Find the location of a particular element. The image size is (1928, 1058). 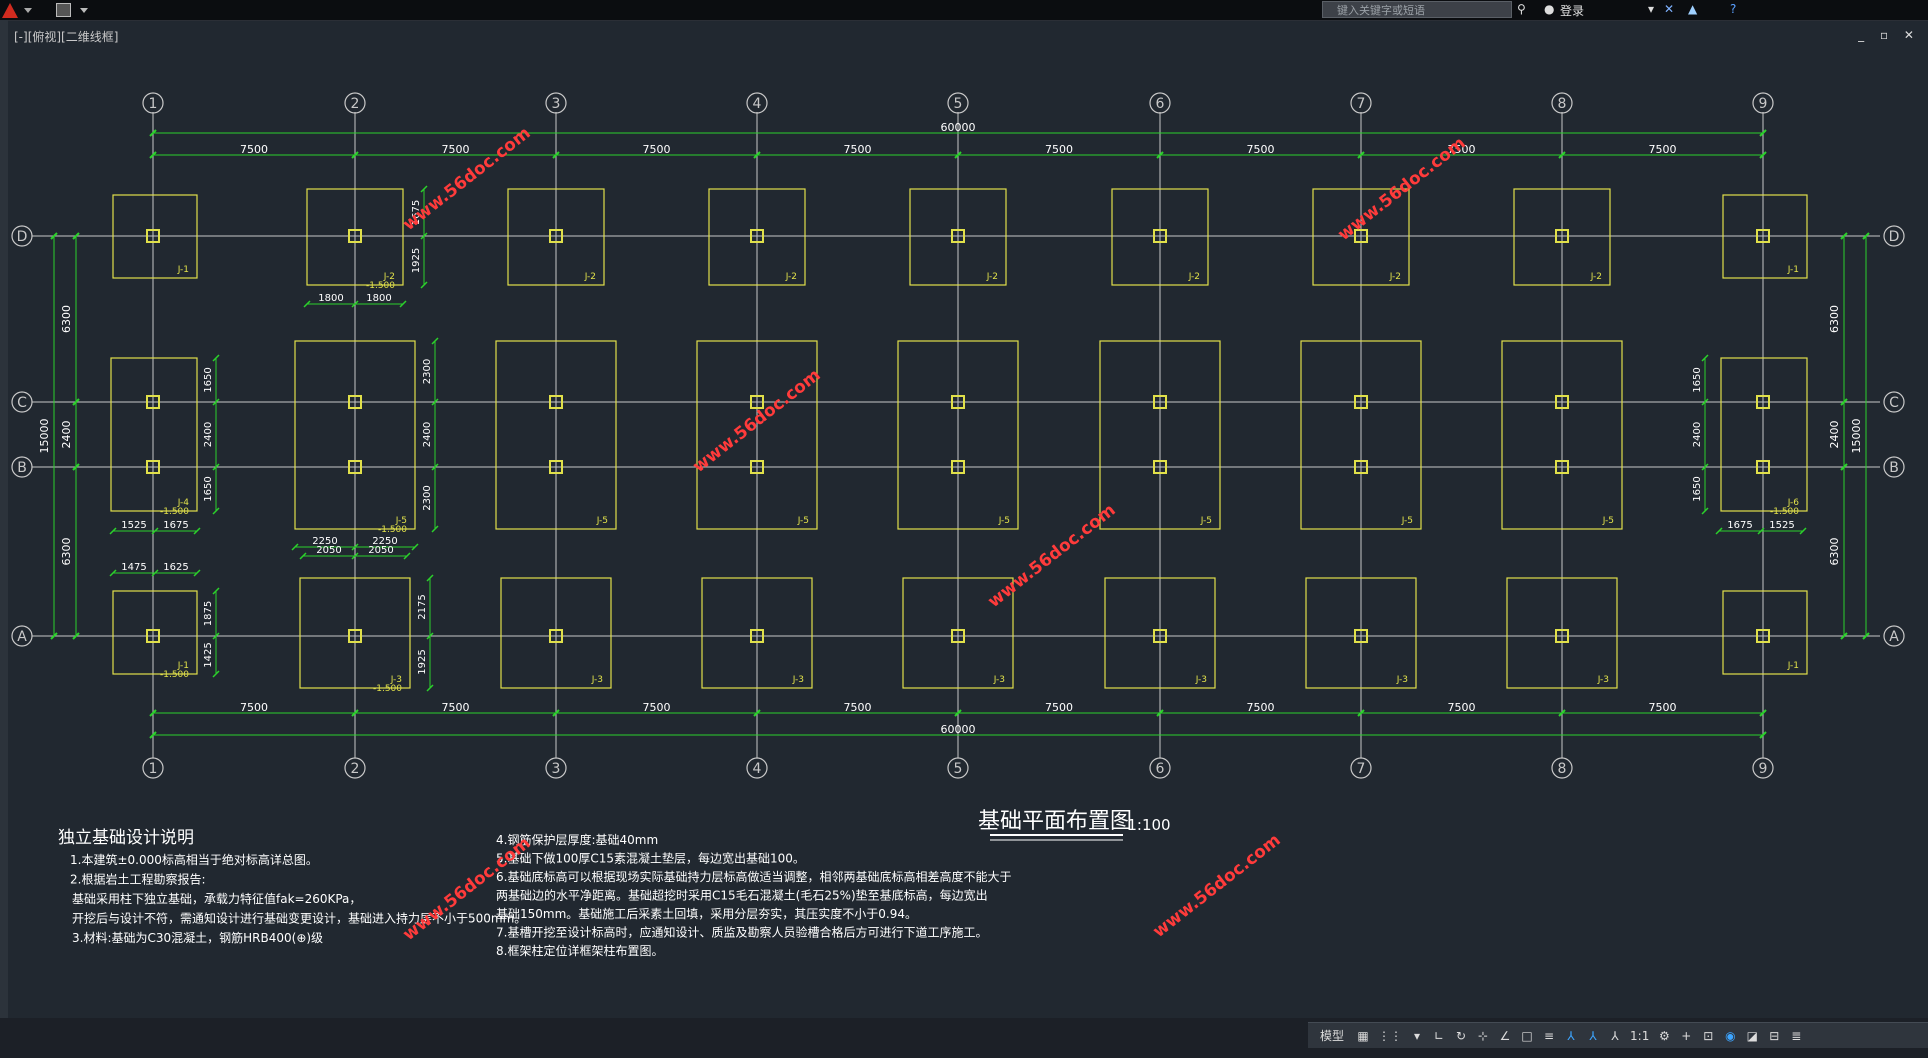

plus-icon: + is located at coordinates (1686, 1036).